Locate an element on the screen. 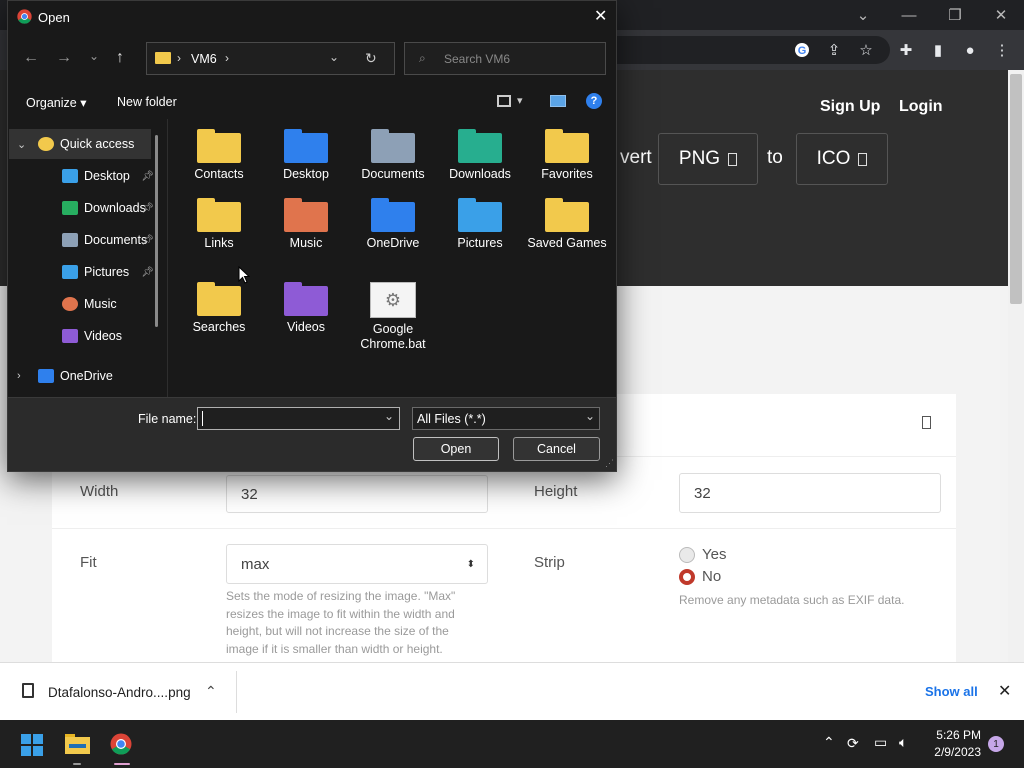 The width and height of the screenshot is (1024, 768). file-item-videos: Videos is located at coordinates (306, 308).